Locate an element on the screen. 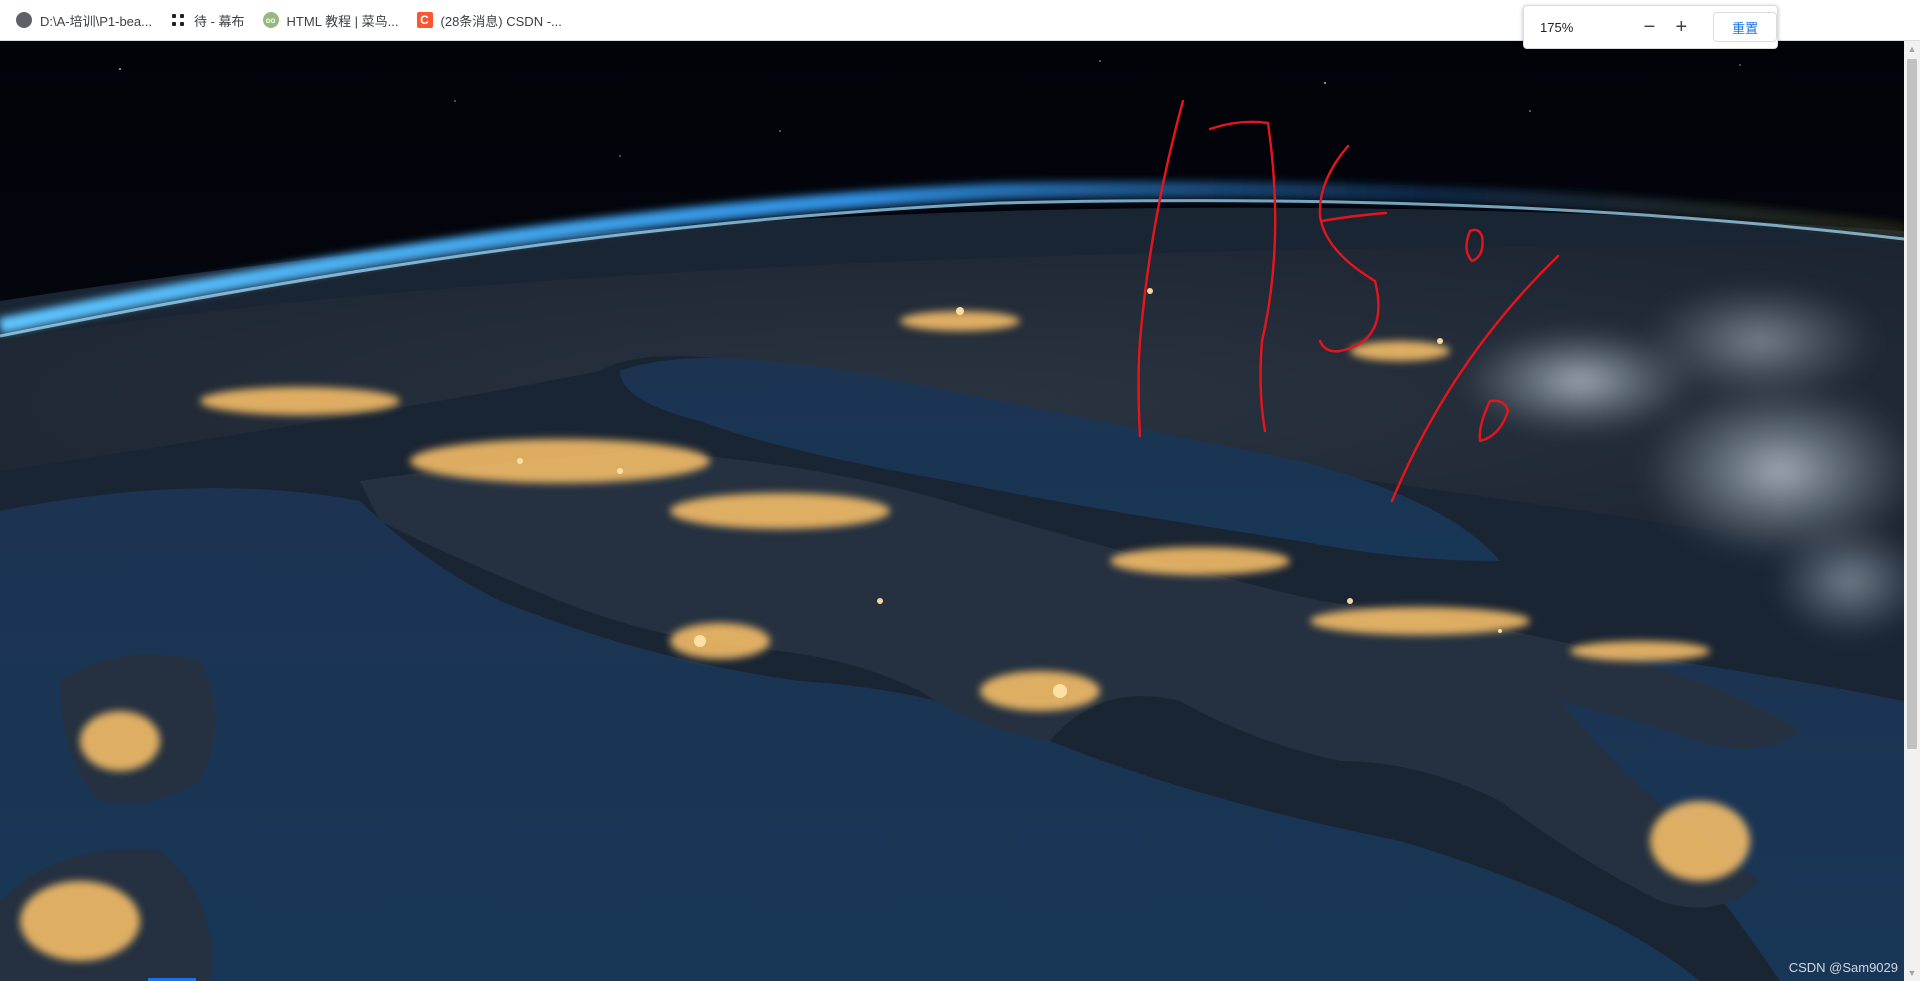 The height and width of the screenshot is (981, 1920). scroll-down-icon: ▼ is located at coordinates (1912, 973).